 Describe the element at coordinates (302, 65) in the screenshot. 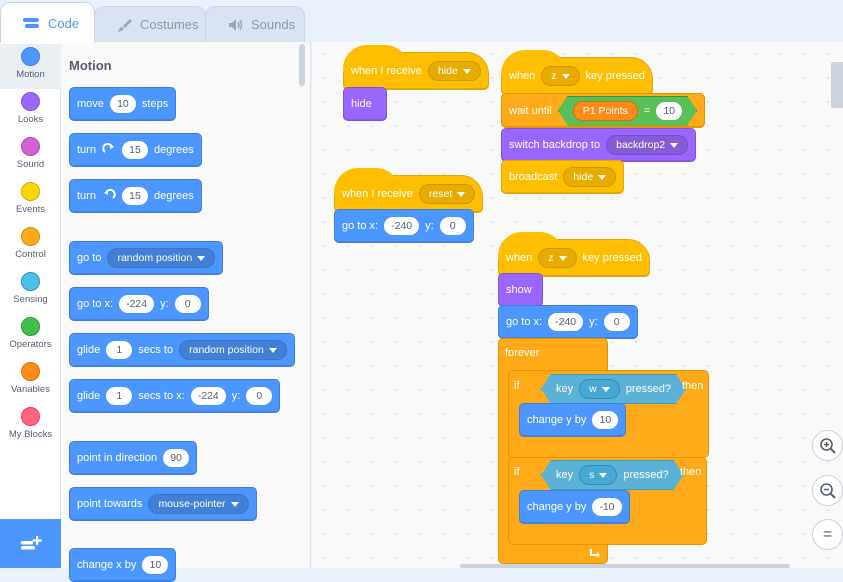

I see `palette-scrollbar` at that location.